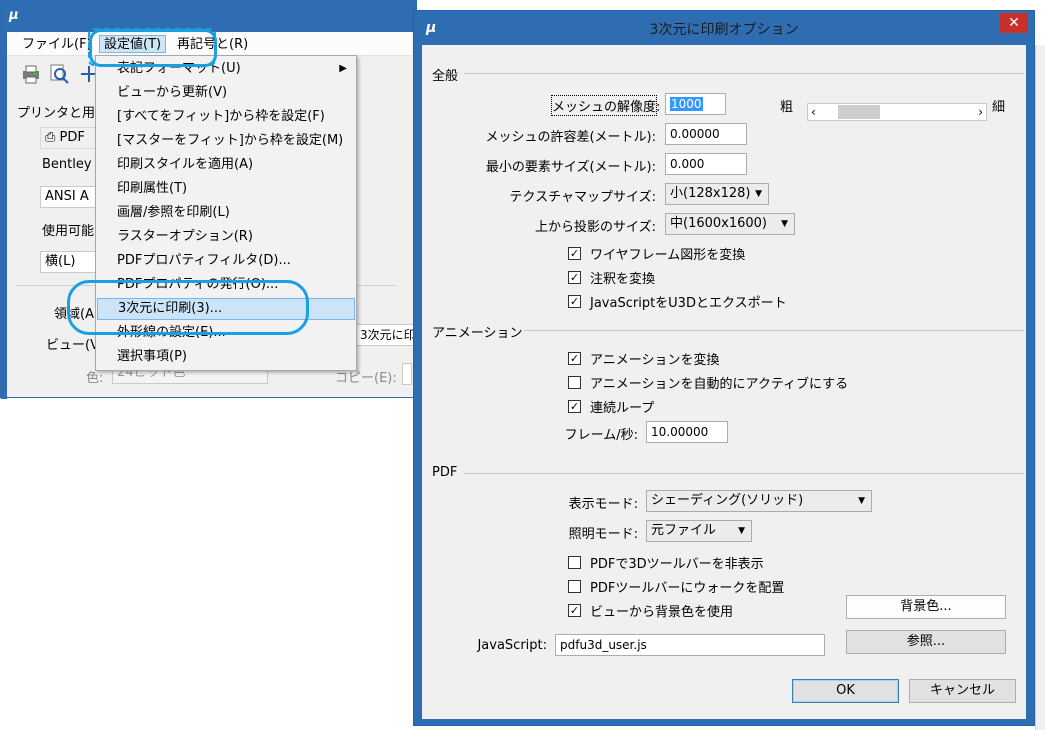 Image resolution: width=1045 pixels, height=731 pixels. I want to click on export-js-u3d-checkbox: ✓, so click(574, 301).